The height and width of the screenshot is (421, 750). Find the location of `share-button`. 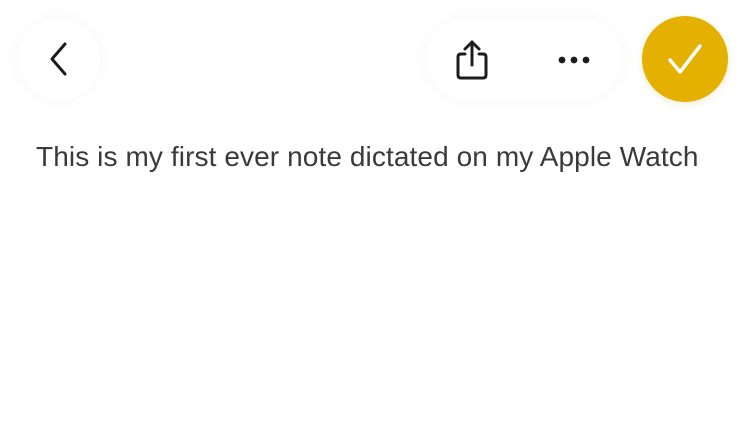

share-button is located at coordinates (472, 60).